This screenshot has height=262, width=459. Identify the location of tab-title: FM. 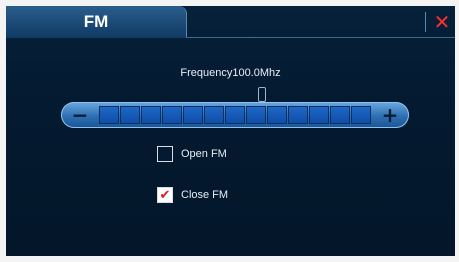
(96, 21).